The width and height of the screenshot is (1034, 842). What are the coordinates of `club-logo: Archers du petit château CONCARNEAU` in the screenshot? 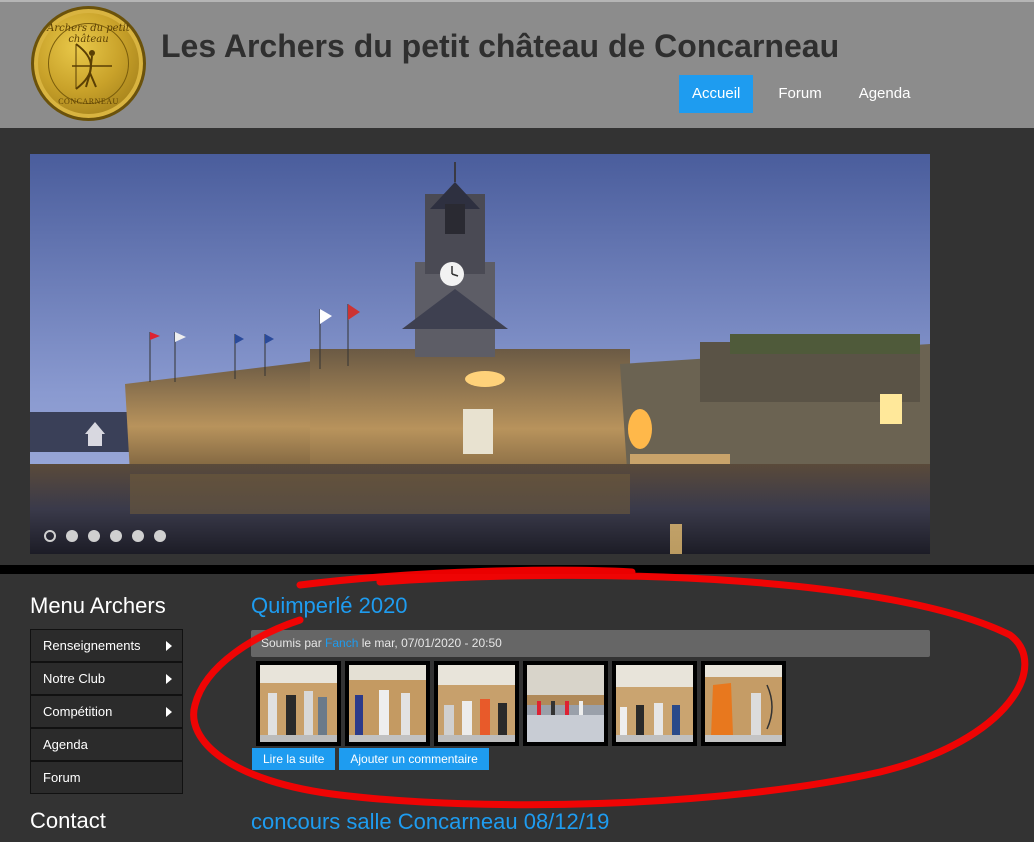 It's located at (88, 63).